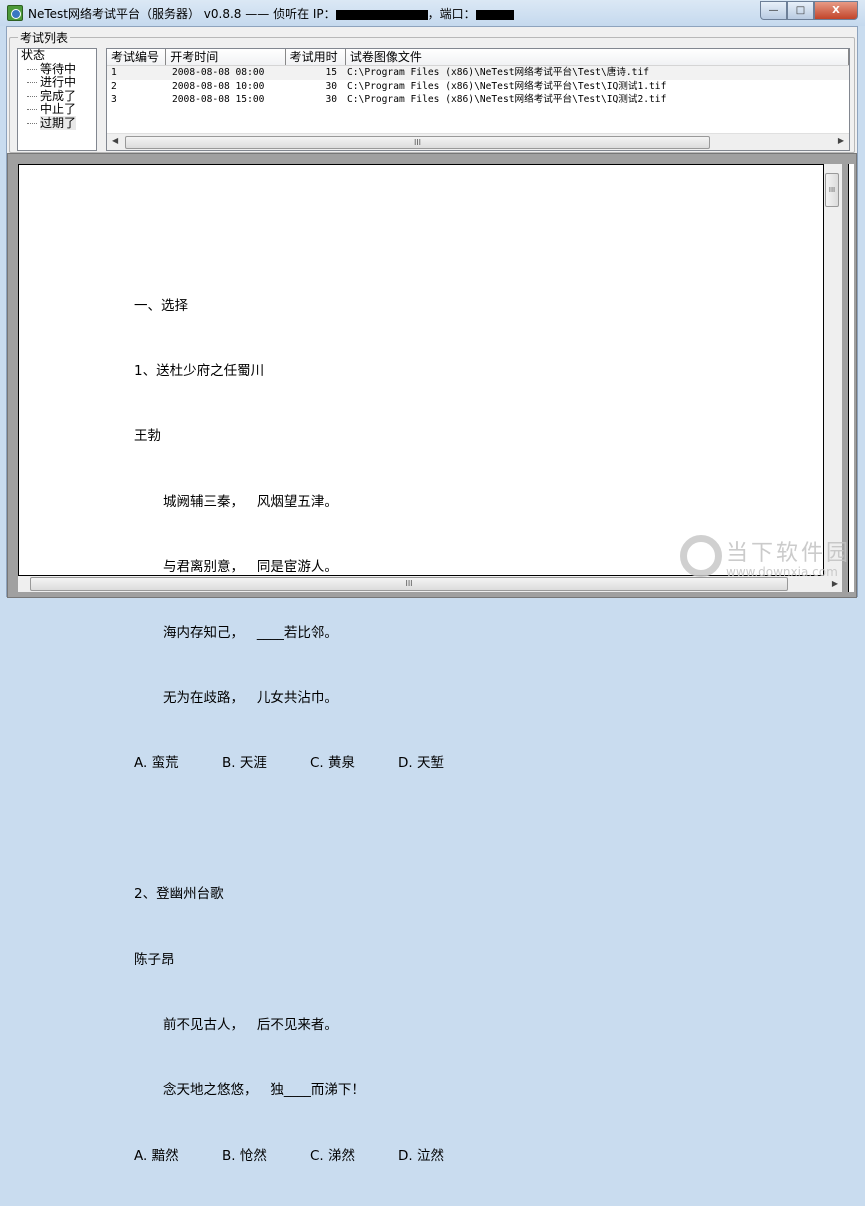 The image size is (865, 1206). I want to click on cell-time: 2008-08-08 08:00, so click(218, 72).